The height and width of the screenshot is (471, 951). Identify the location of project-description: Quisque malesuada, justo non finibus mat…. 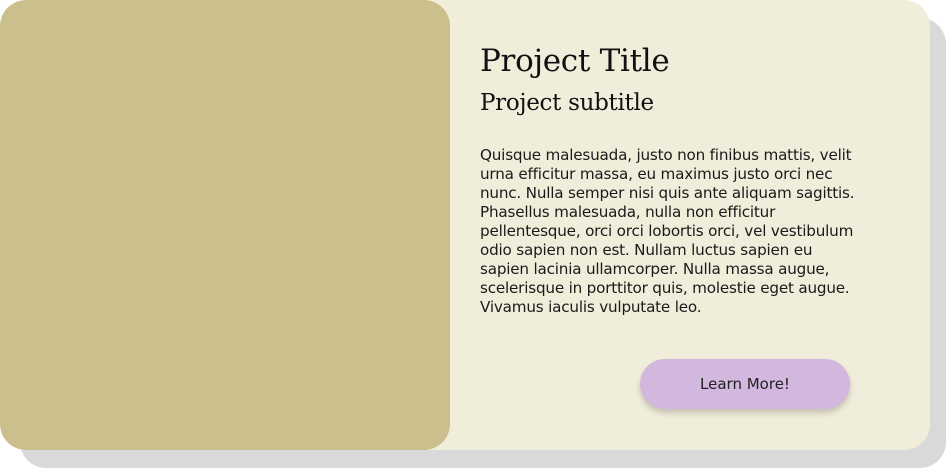
(667, 231).